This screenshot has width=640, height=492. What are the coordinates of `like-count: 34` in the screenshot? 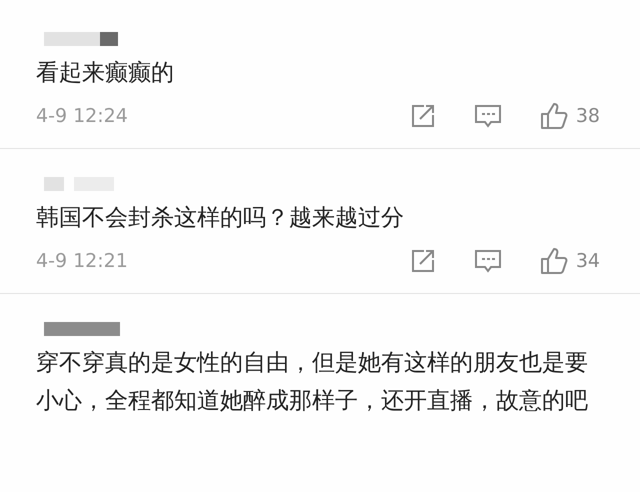 It's located at (588, 261).